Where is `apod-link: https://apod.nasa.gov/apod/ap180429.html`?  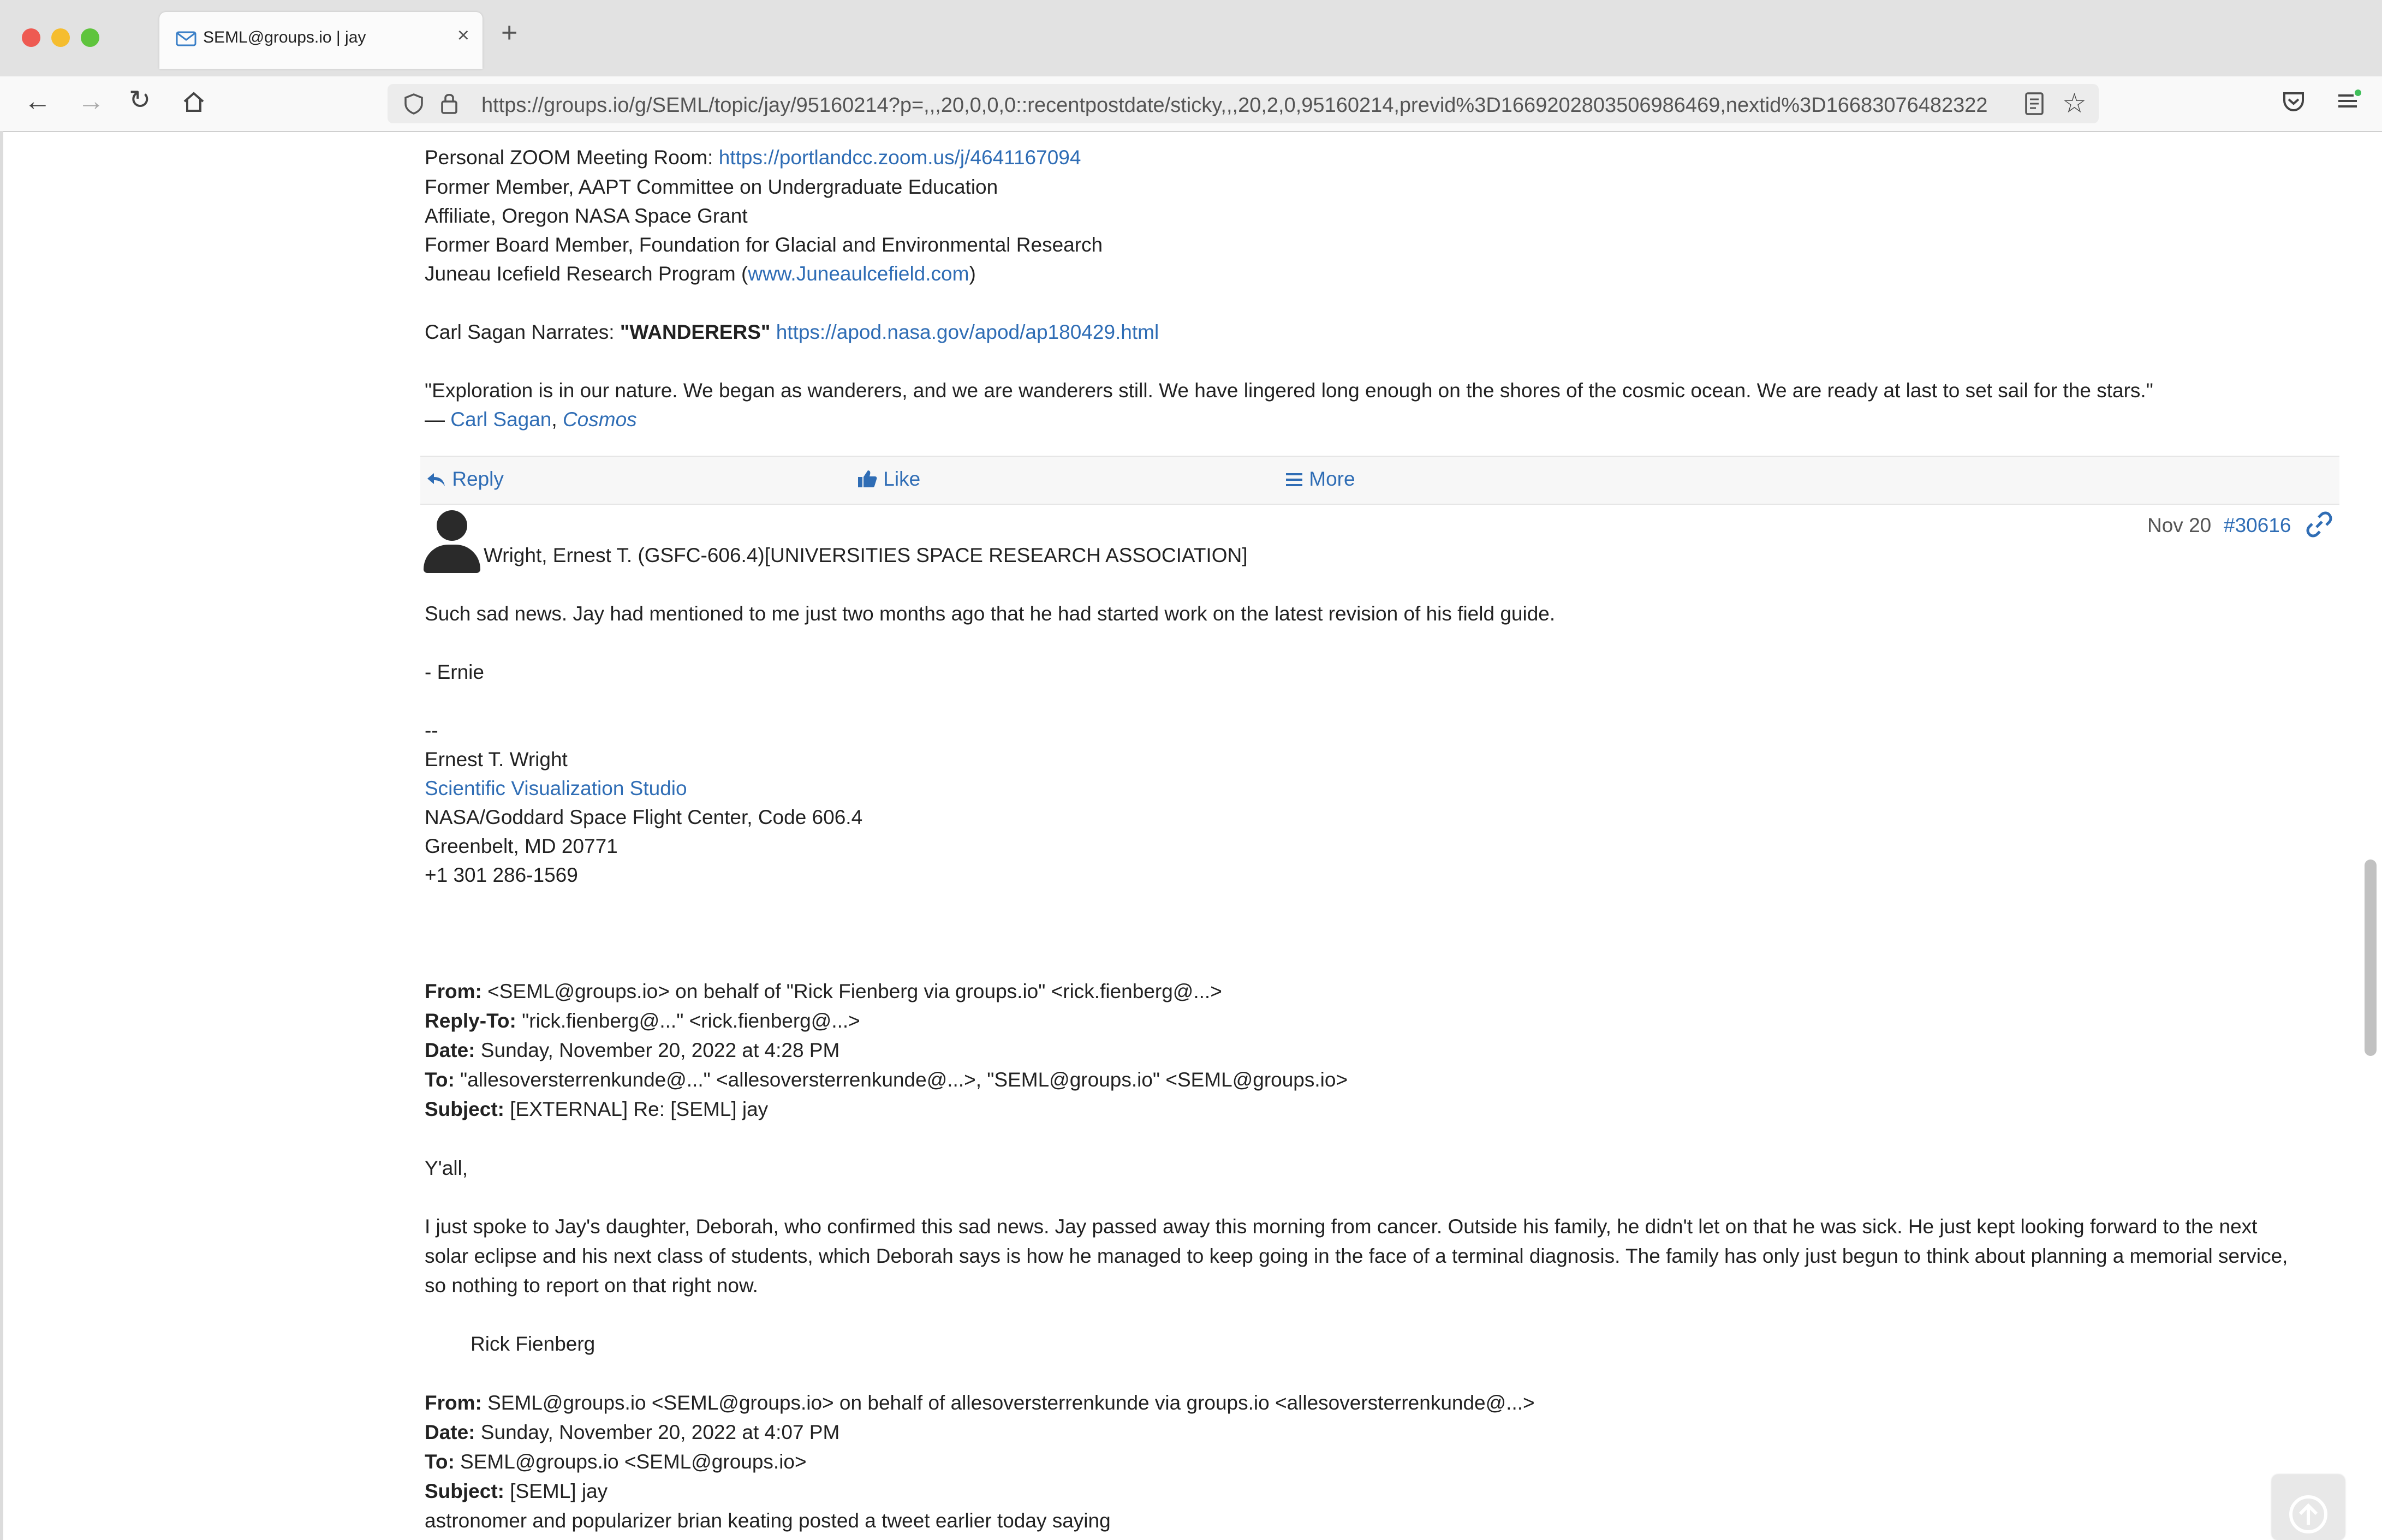
apod-link: https://apod.nasa.gov/apod/ap180429.html is located at coordinates (967, 332).